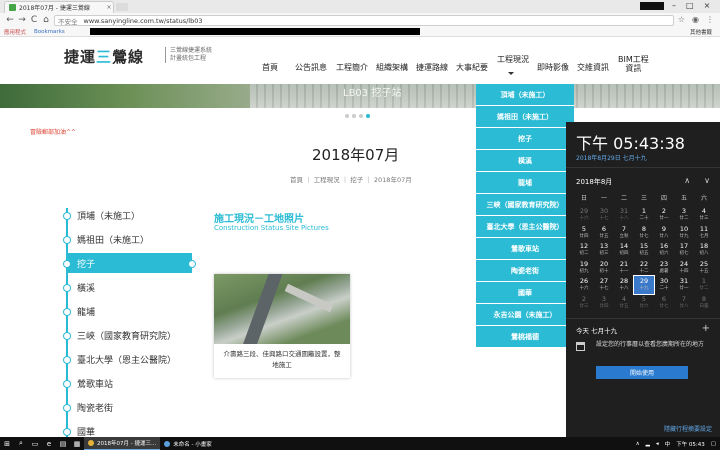 The height and width of the screenshot is (450, 720). Describe the element at coordinates (604, 268) in the screenshot. I see `calendar-day: 20 初十` at that location.